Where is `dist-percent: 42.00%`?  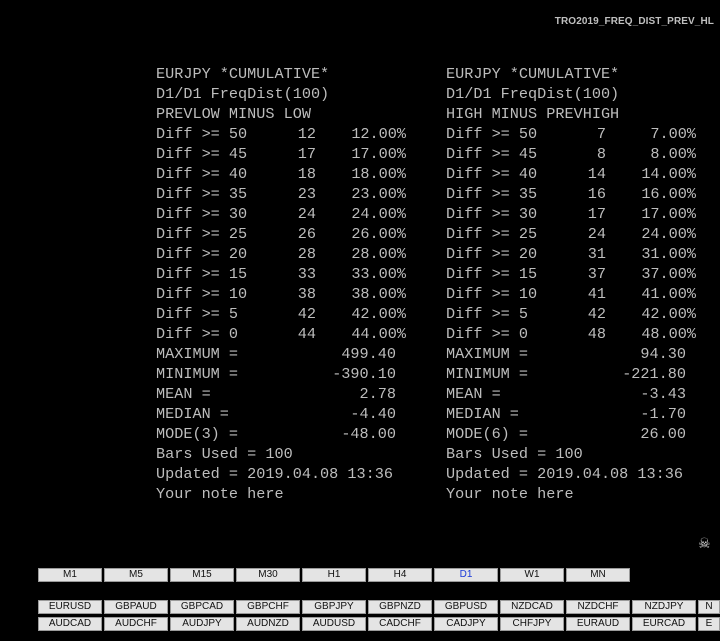 dist-percent: 42.00% is located at coordinates (378, 314).